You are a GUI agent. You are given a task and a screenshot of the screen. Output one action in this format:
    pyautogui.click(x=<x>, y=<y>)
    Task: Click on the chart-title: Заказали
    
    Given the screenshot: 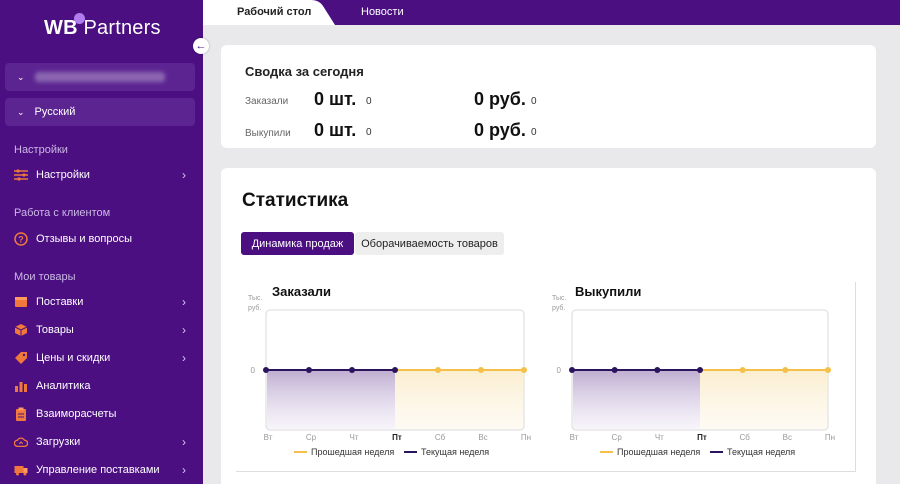 What is the action you would take?
    pyautogui.click(x=301, y=291)
    